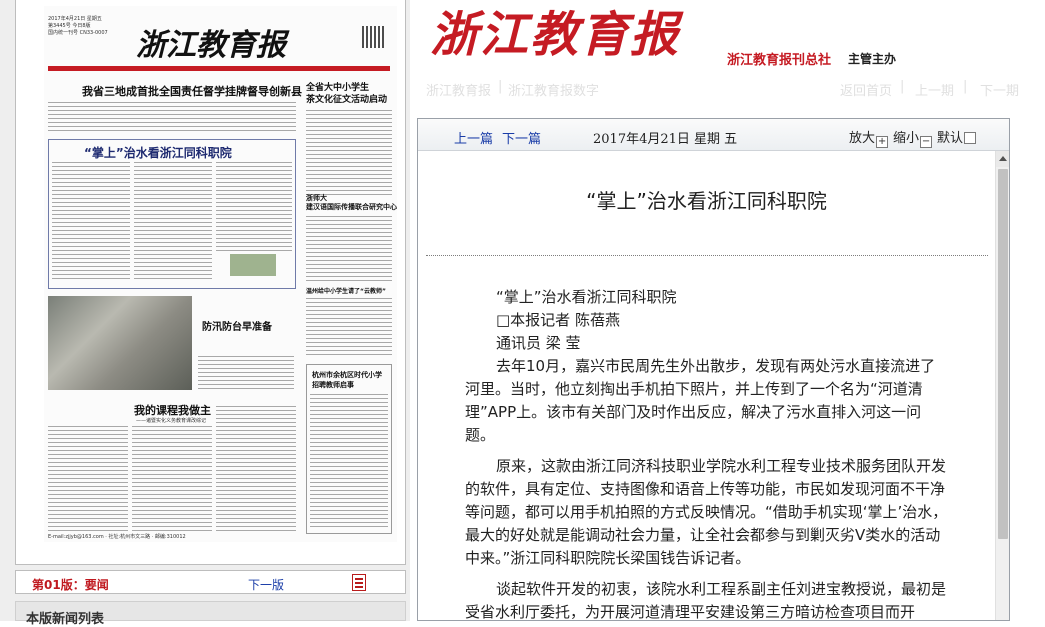 This screenshot has width=1045, height=627. Describe the element at coordinates (866, 89) in the screenshot. I see `nav-link-home: 返回首页` at that location.